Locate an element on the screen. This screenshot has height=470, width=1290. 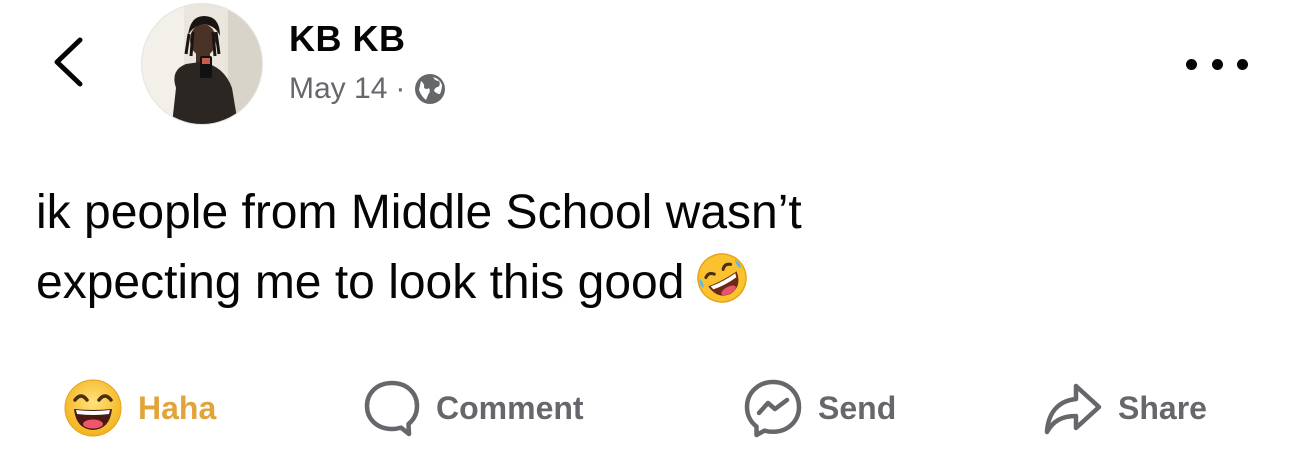
post-text-line-1: ik people from Middle School wasn’t is located at coordinates (419, 212).